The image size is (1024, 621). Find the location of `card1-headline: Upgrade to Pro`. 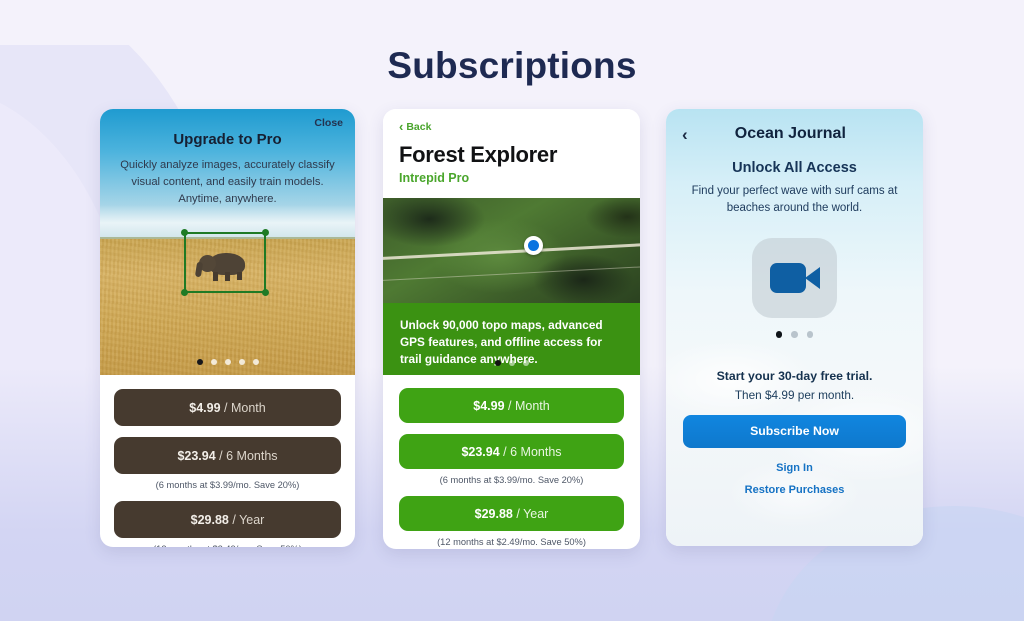

card1-headline: Upgrade to Pro is located at coordinates (227, 139).